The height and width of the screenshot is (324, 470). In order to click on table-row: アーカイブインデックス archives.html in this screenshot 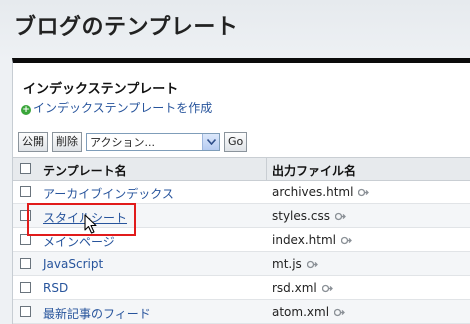, I will do `click(241, 192)`.